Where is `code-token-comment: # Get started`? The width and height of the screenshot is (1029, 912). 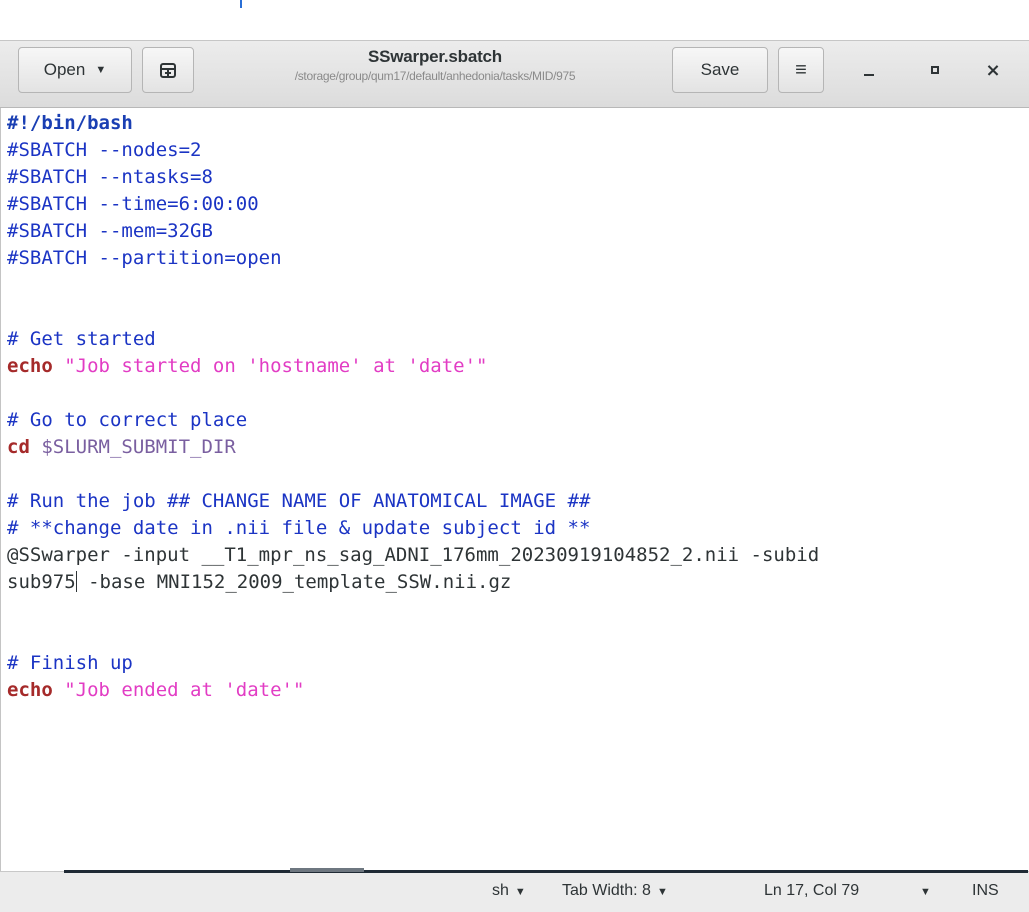
code-token-comment: # Get started is located at coordinates (81, 339).